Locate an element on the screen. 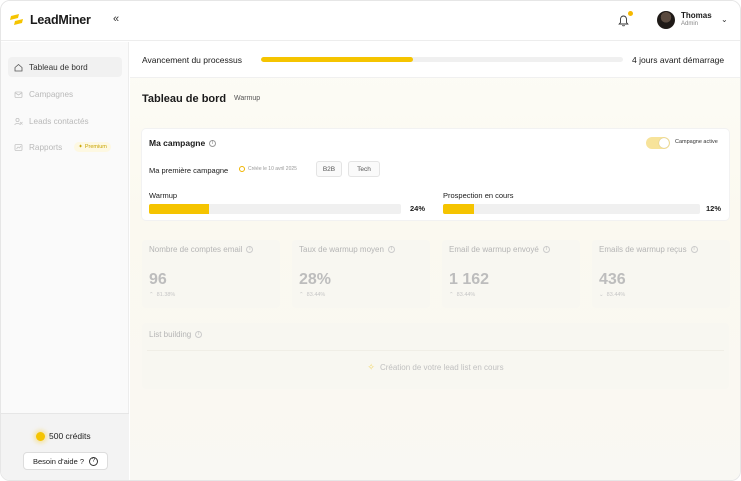 The height and width of the screenshot is (481, 741). sidebar-item-leads: Leads contactés is located at coordinates (65, 121).